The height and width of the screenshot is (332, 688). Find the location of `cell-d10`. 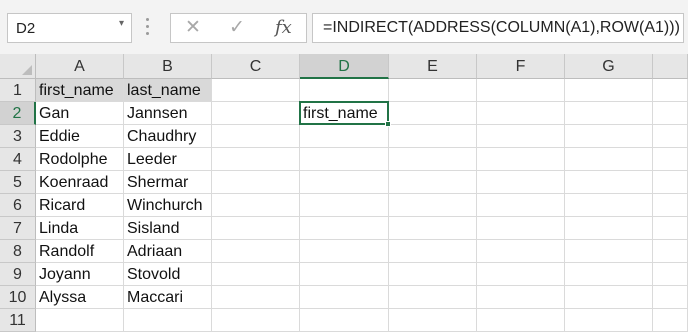

cell-d10 is located at coordinates (344, 297).